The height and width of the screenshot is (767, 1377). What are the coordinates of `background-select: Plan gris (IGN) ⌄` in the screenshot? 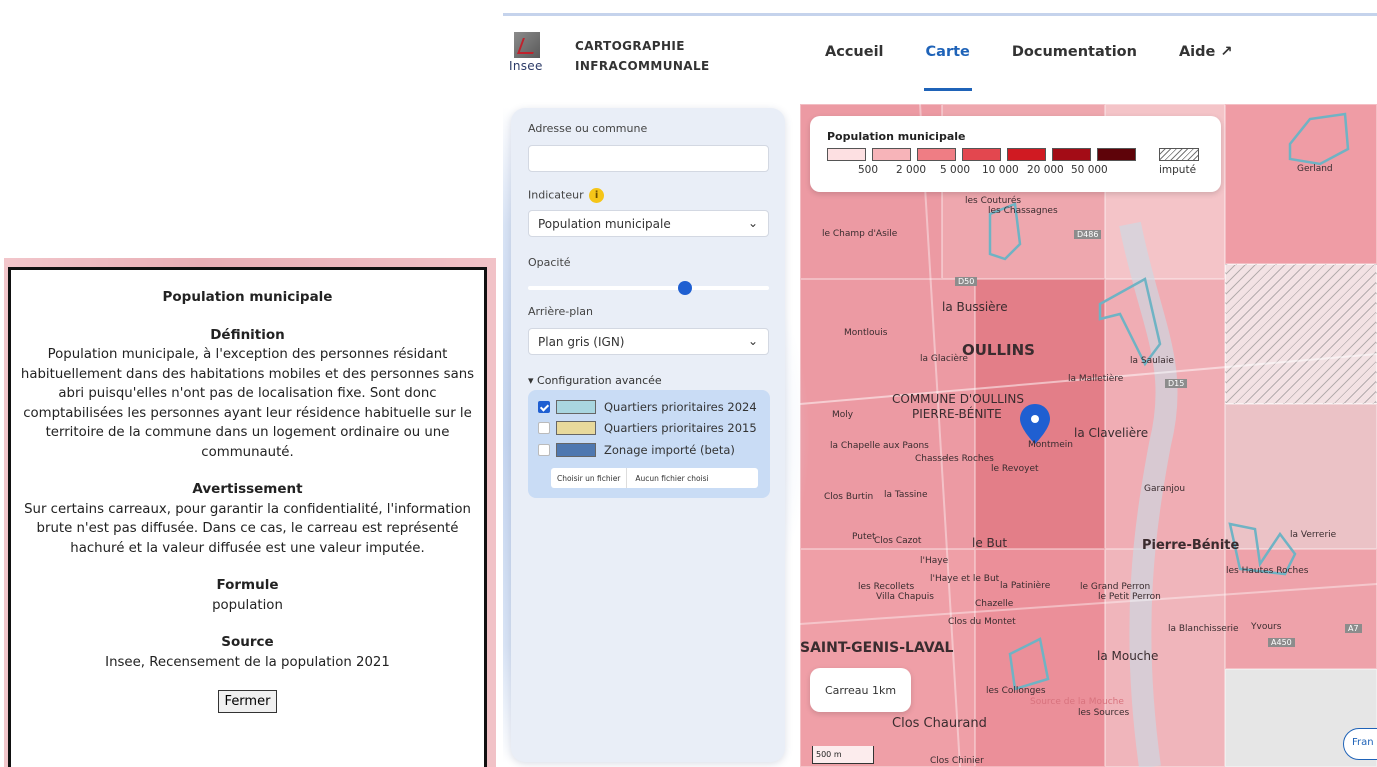 It's located at (648, 341).